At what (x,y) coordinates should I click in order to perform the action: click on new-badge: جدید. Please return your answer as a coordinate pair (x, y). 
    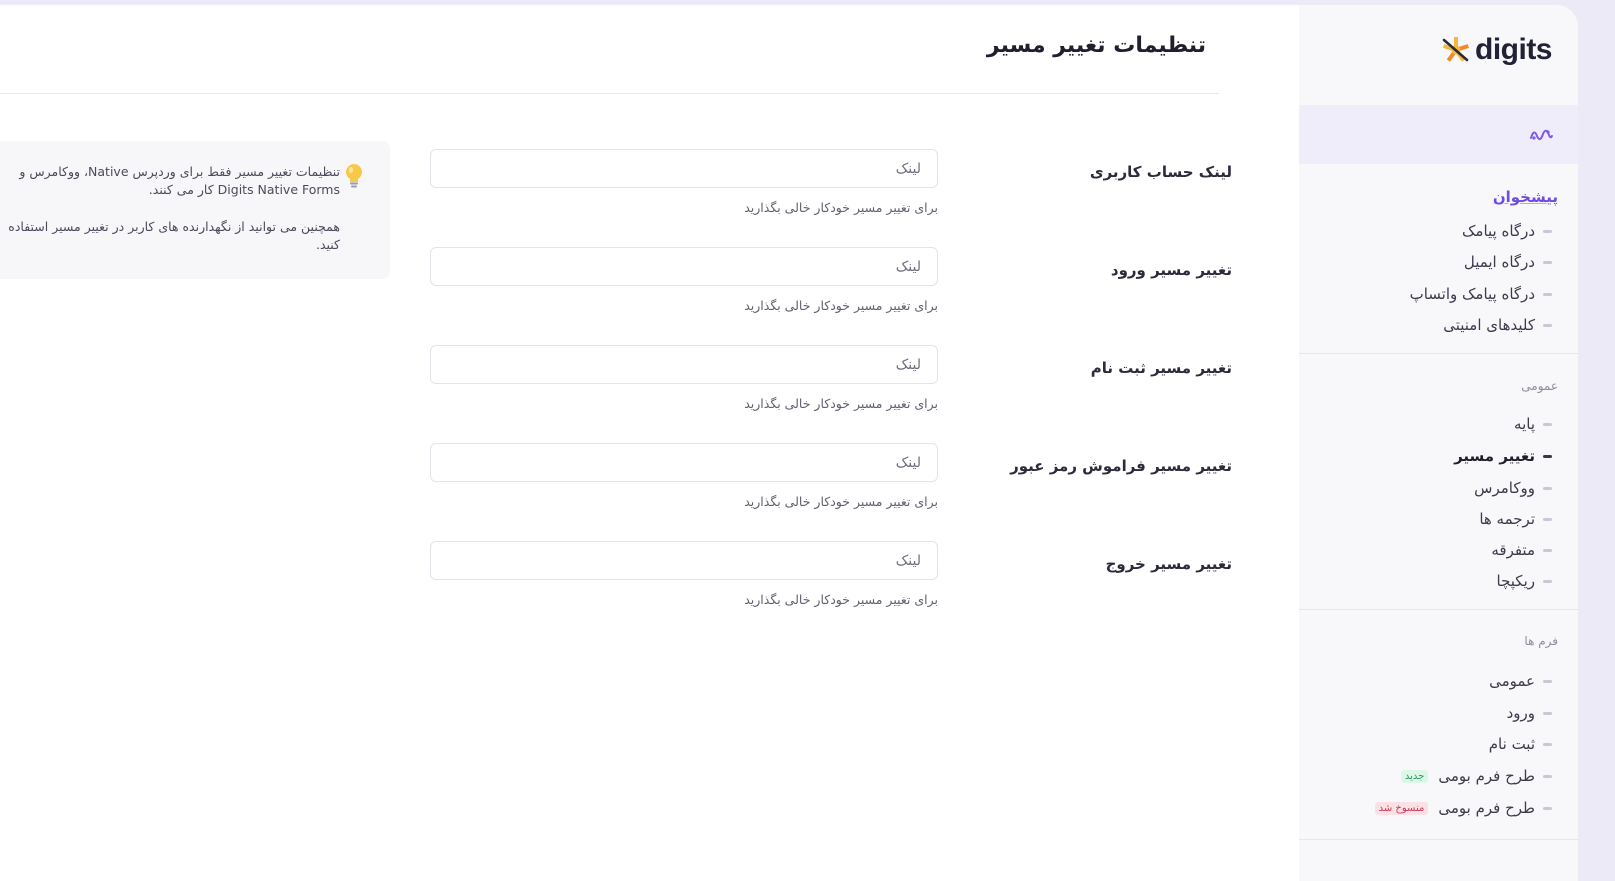
    Looking at the image, I should click on (1414, 776).